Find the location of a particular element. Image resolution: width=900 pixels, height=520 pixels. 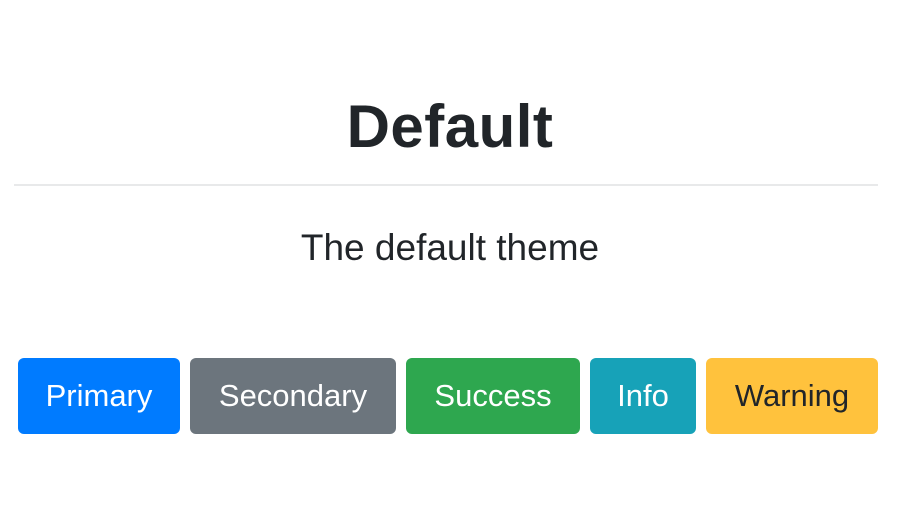

primary-button: Primary is located at coordinates (99, 396).